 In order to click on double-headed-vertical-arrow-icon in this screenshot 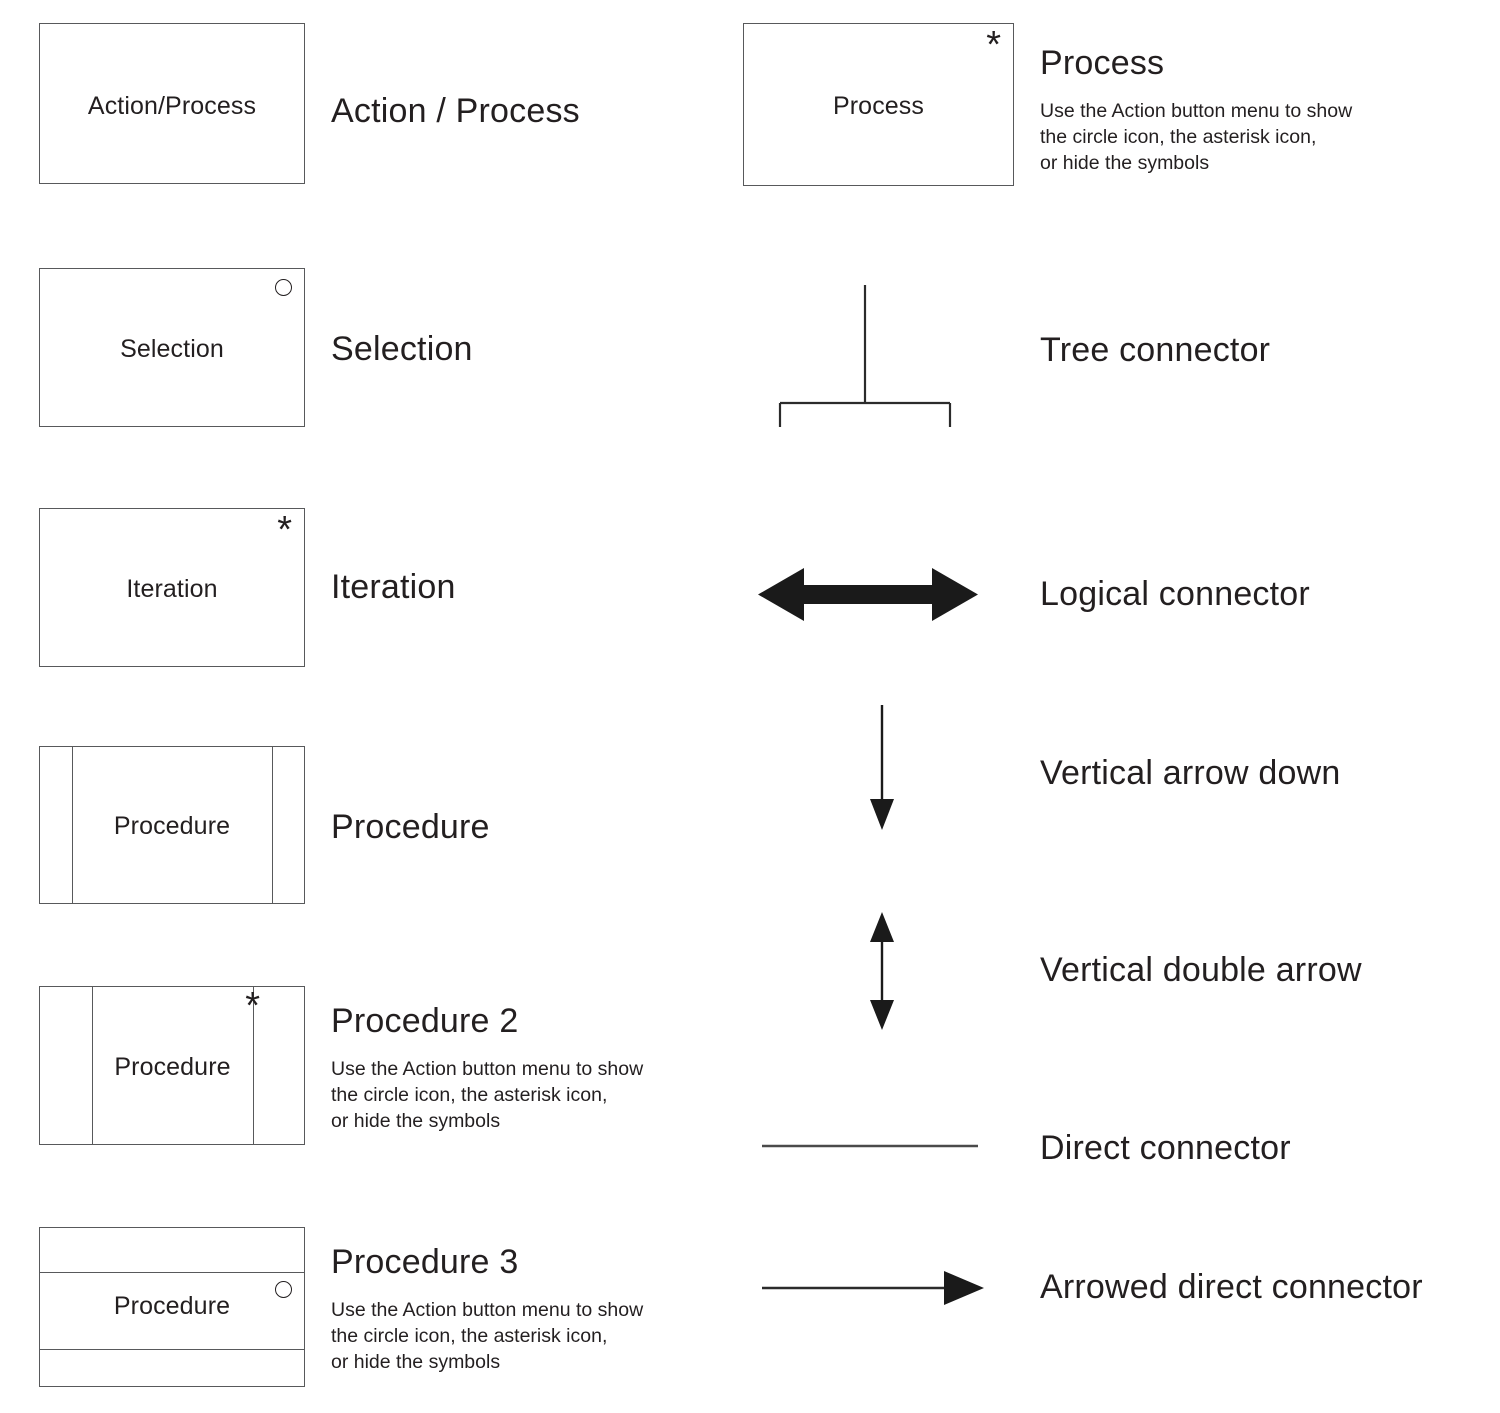, I will do `click(882, 971)`.